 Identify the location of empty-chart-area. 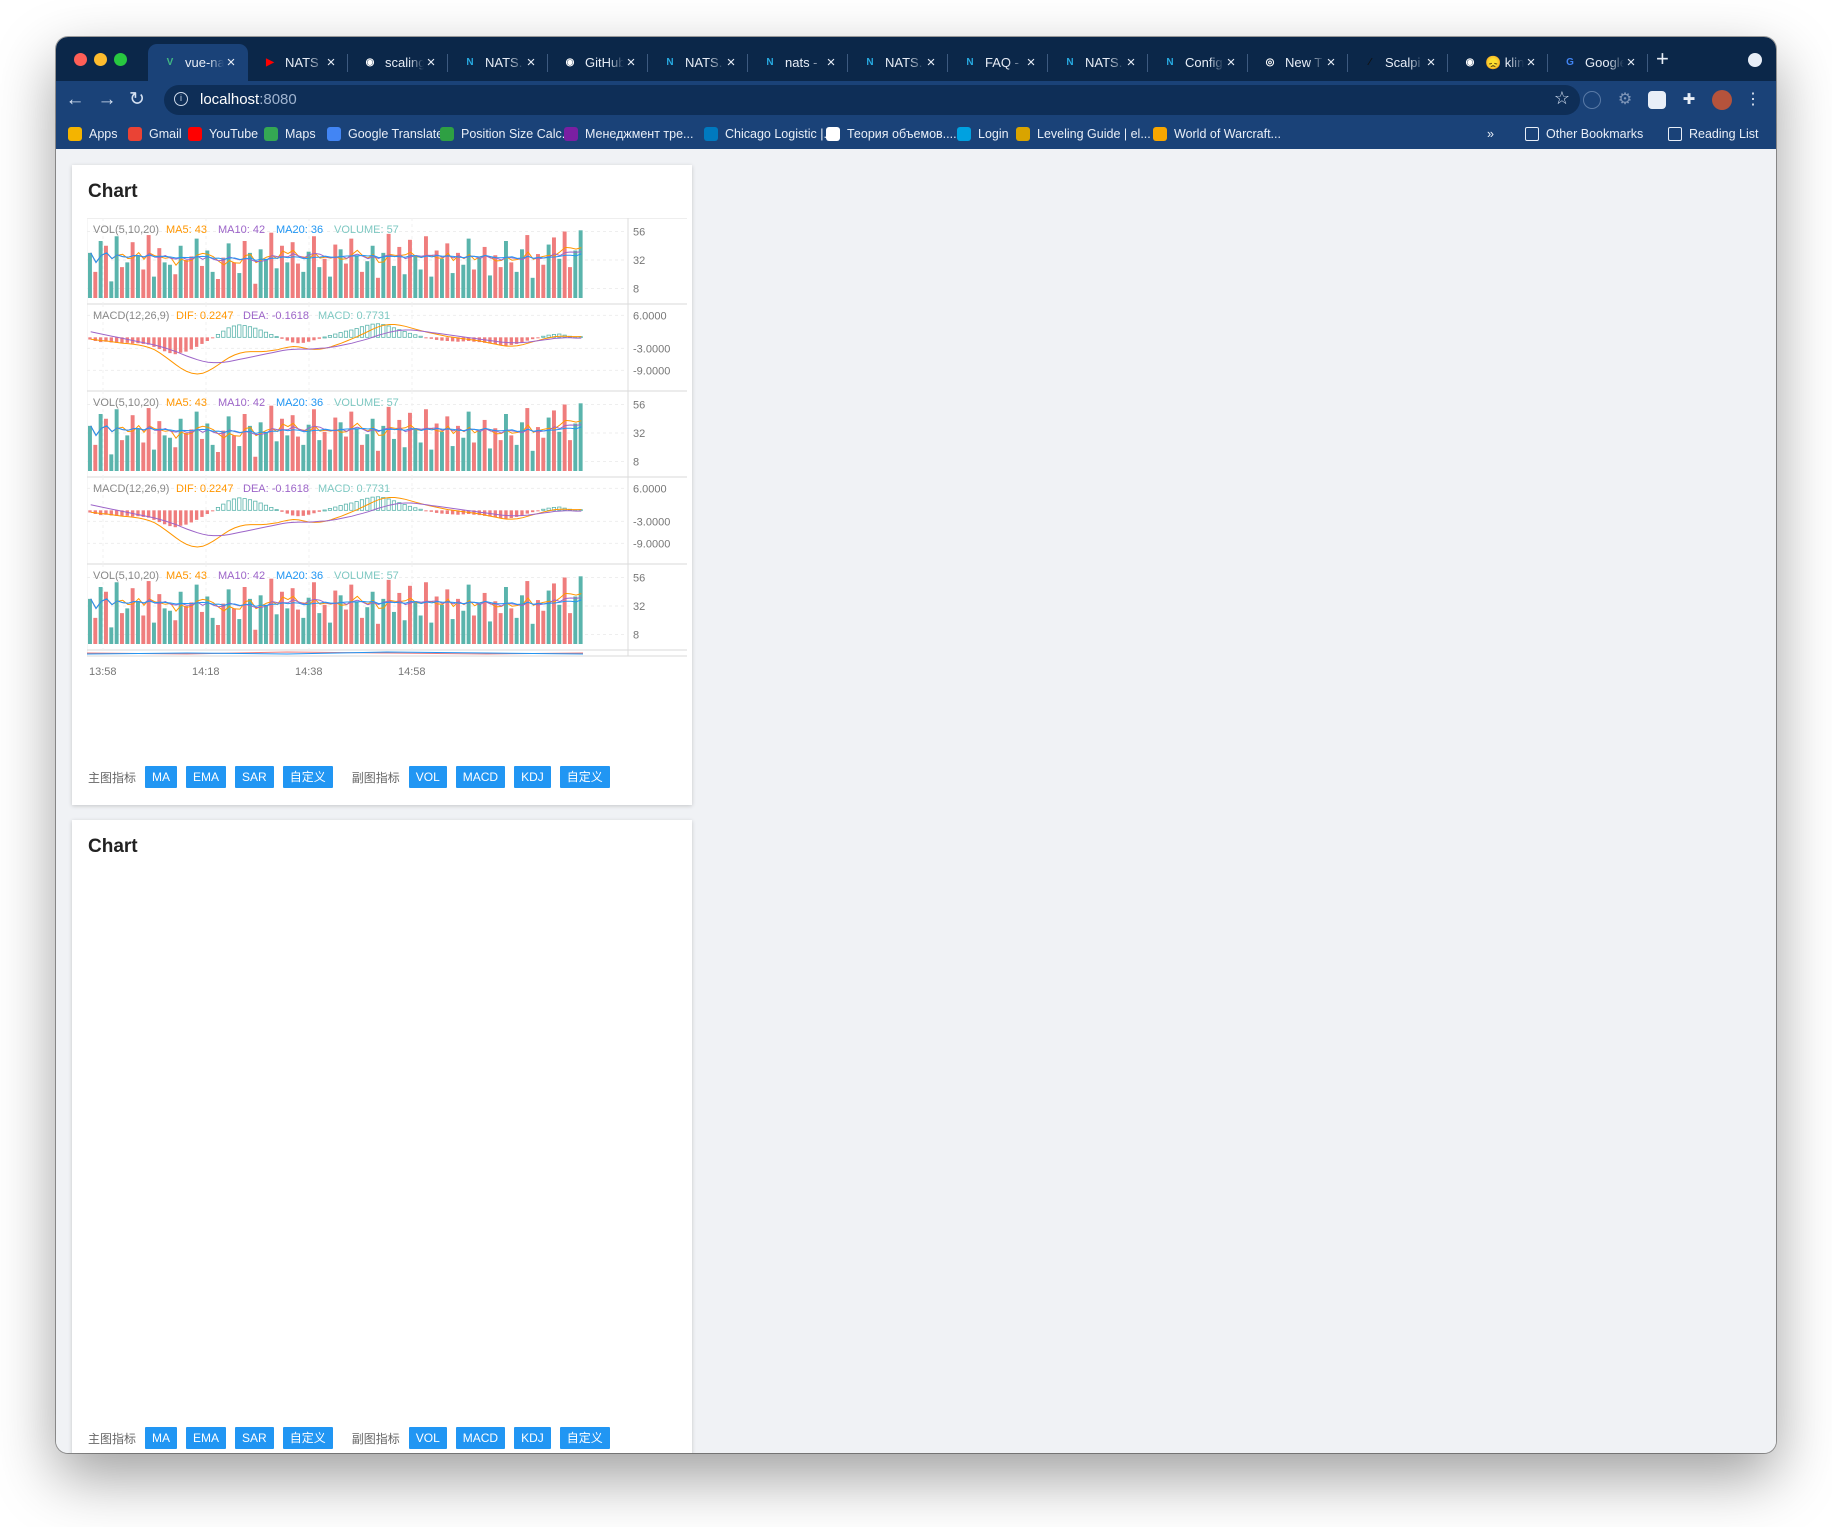
(382, 1145).